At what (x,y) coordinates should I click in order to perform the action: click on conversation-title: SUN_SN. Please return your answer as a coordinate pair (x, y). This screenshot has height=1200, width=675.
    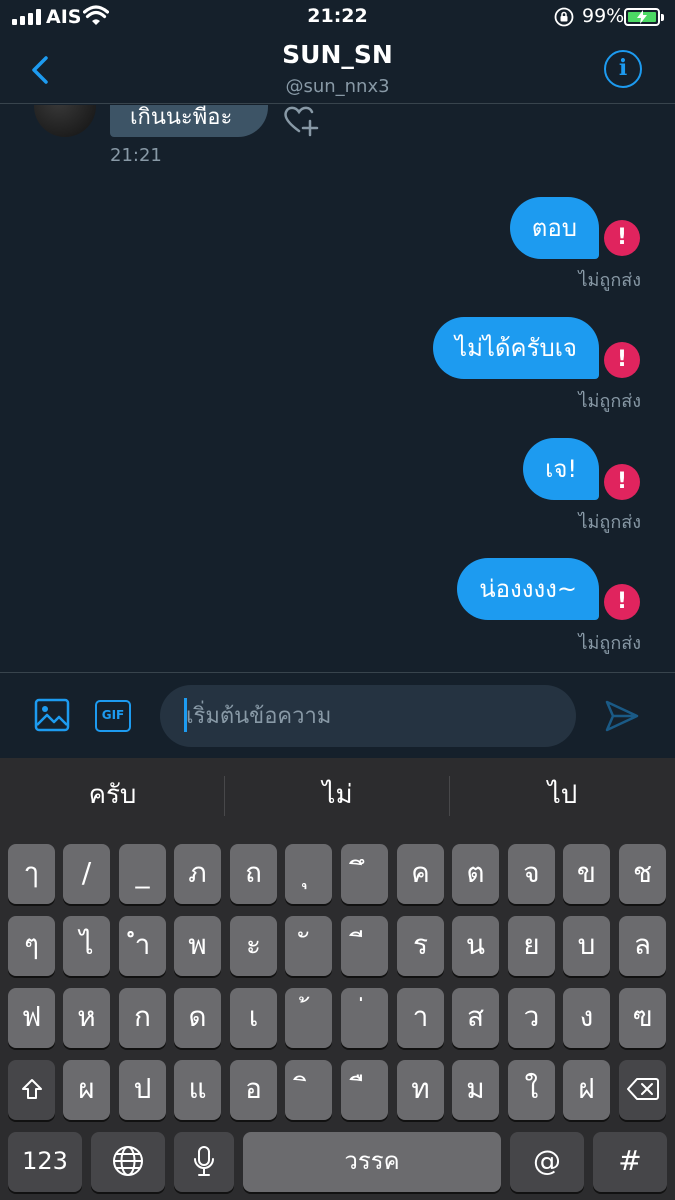
    Looking at the image, I should click on (337, 54).